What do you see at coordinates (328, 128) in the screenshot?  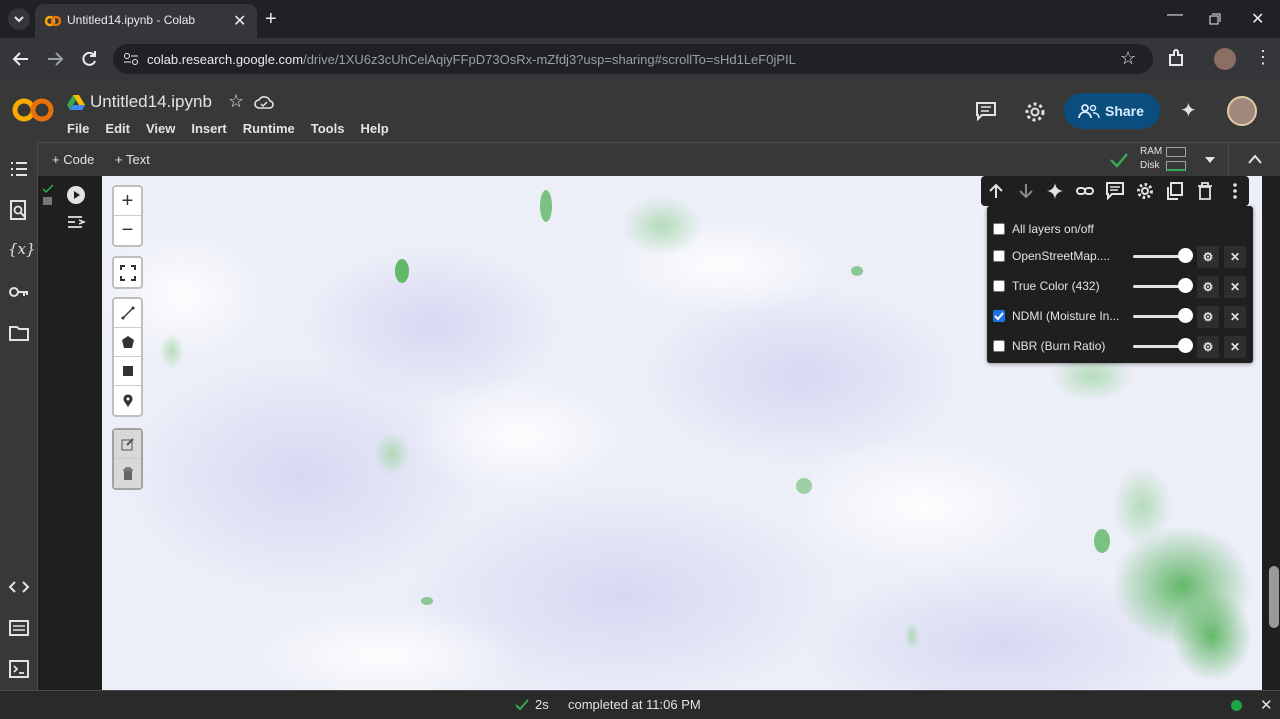 I see `menu-tools: Tools` at bounding box center [328, 128].